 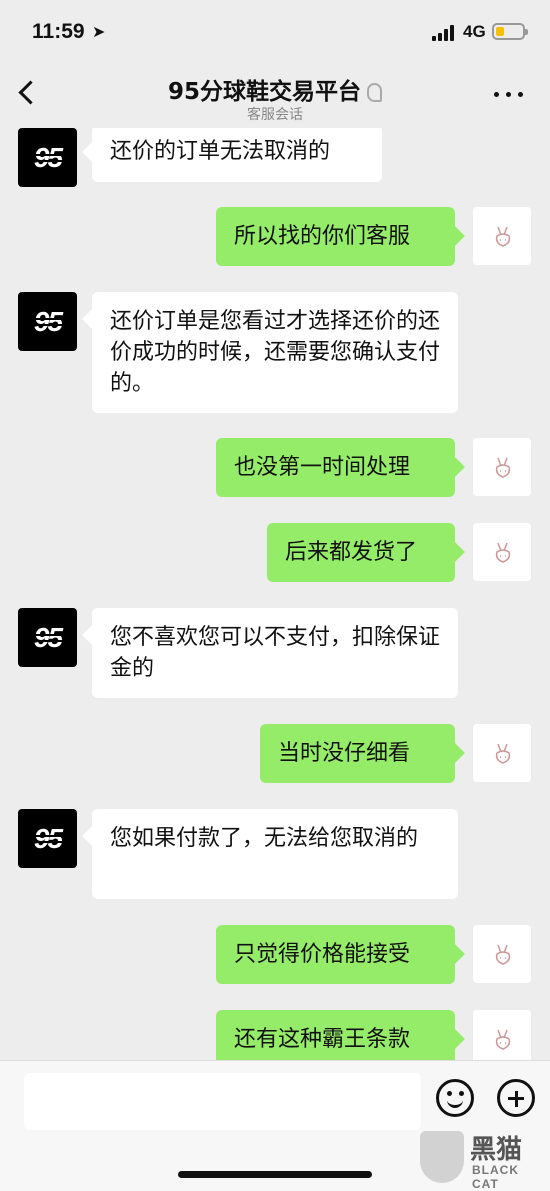 What do you see at coordinates (58, 31) in the screenshot?
I see `status-time: 11:59` at bounding box center [58, 31].